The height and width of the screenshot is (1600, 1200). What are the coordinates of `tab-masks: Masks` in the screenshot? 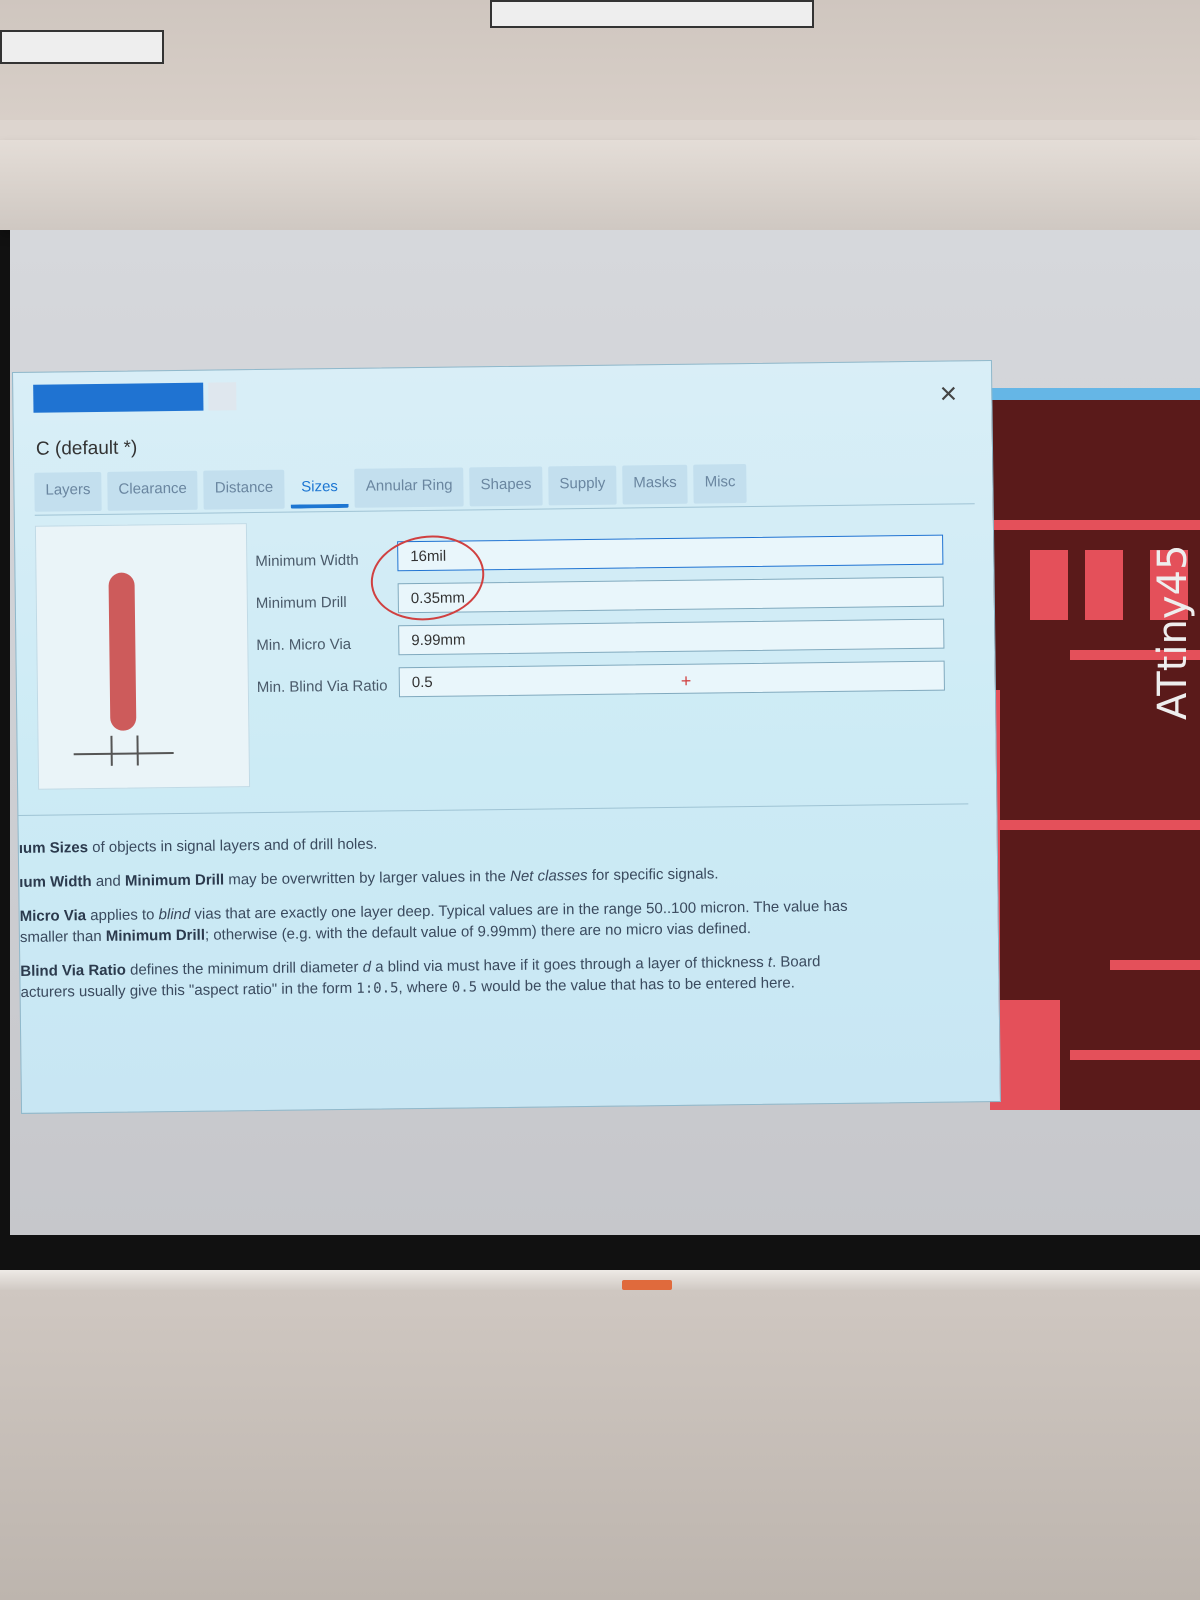 It's located at (655, 484).